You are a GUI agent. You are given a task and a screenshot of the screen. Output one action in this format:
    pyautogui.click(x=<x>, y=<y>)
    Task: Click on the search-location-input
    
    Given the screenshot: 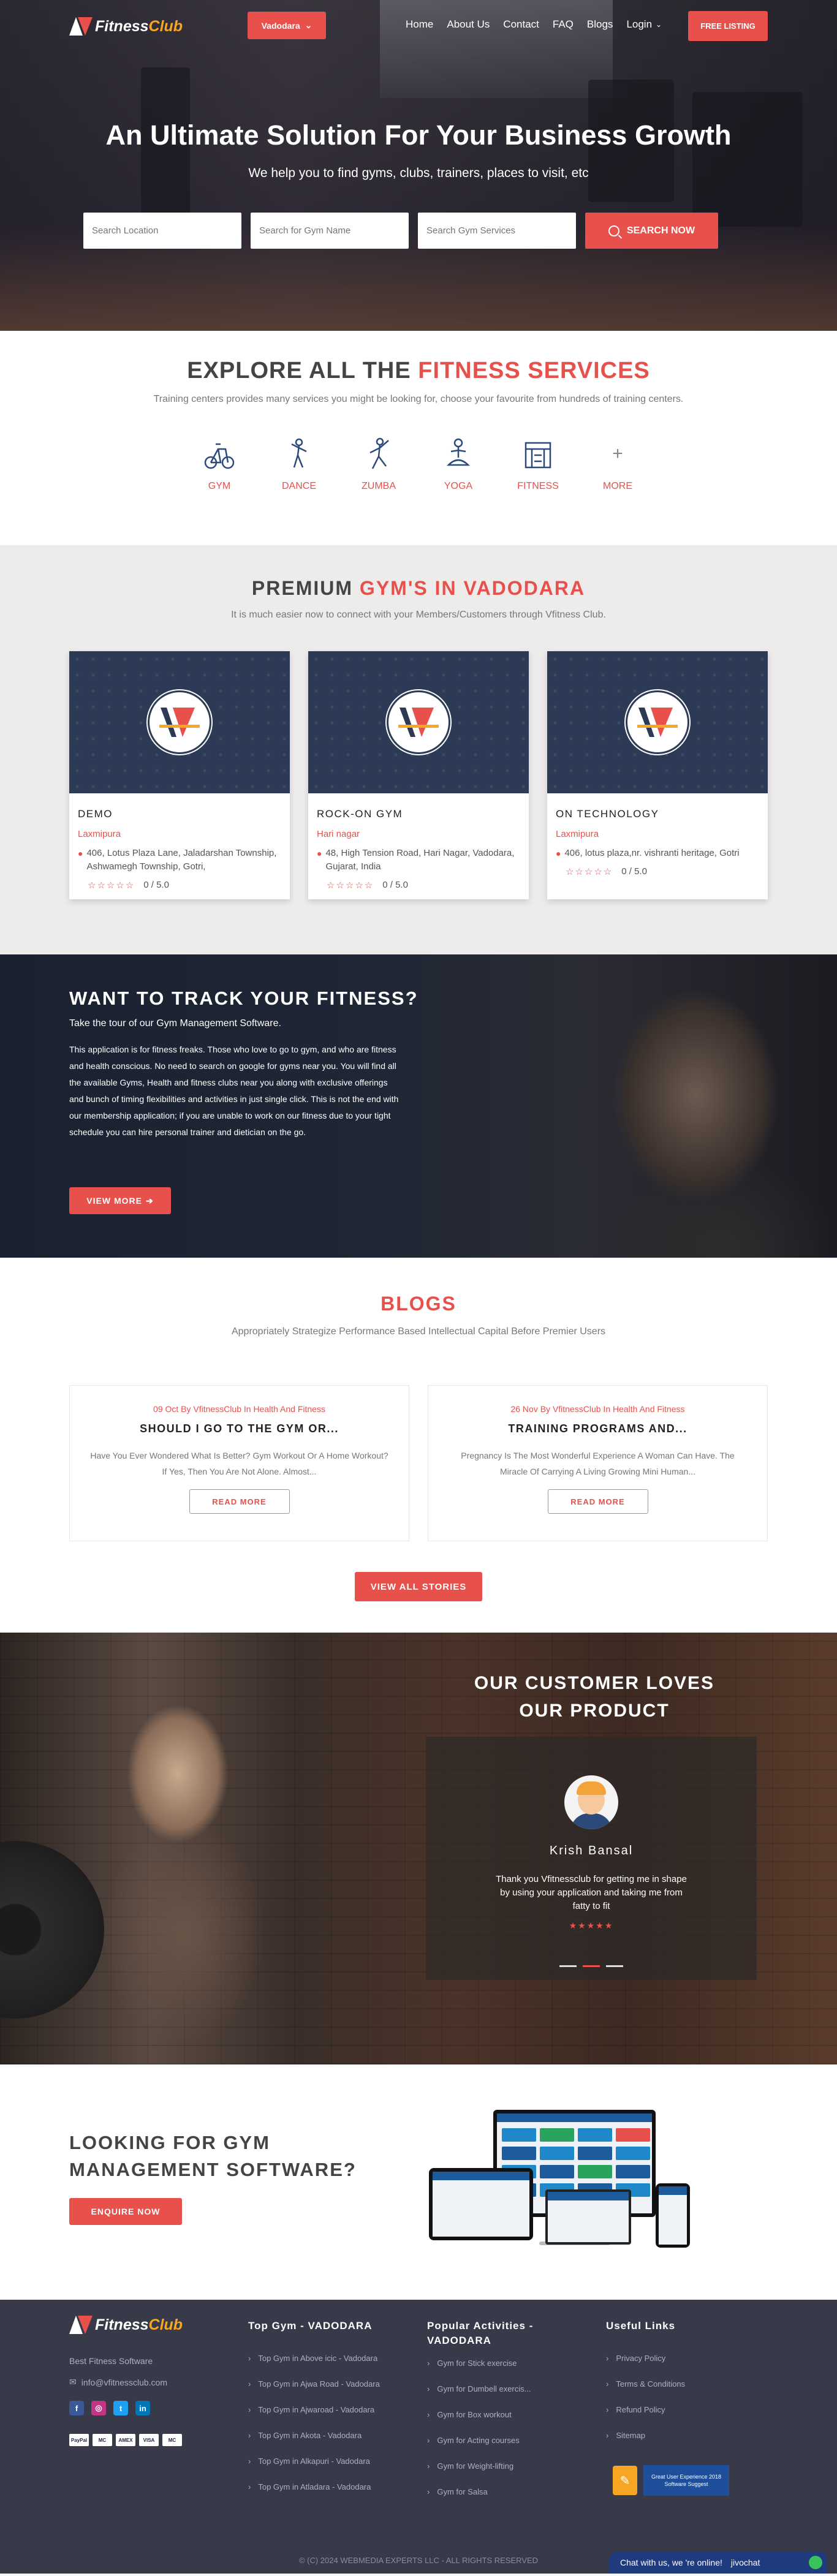 What is the action you would take?
    pyautogui.click(x=162, y=231)
    